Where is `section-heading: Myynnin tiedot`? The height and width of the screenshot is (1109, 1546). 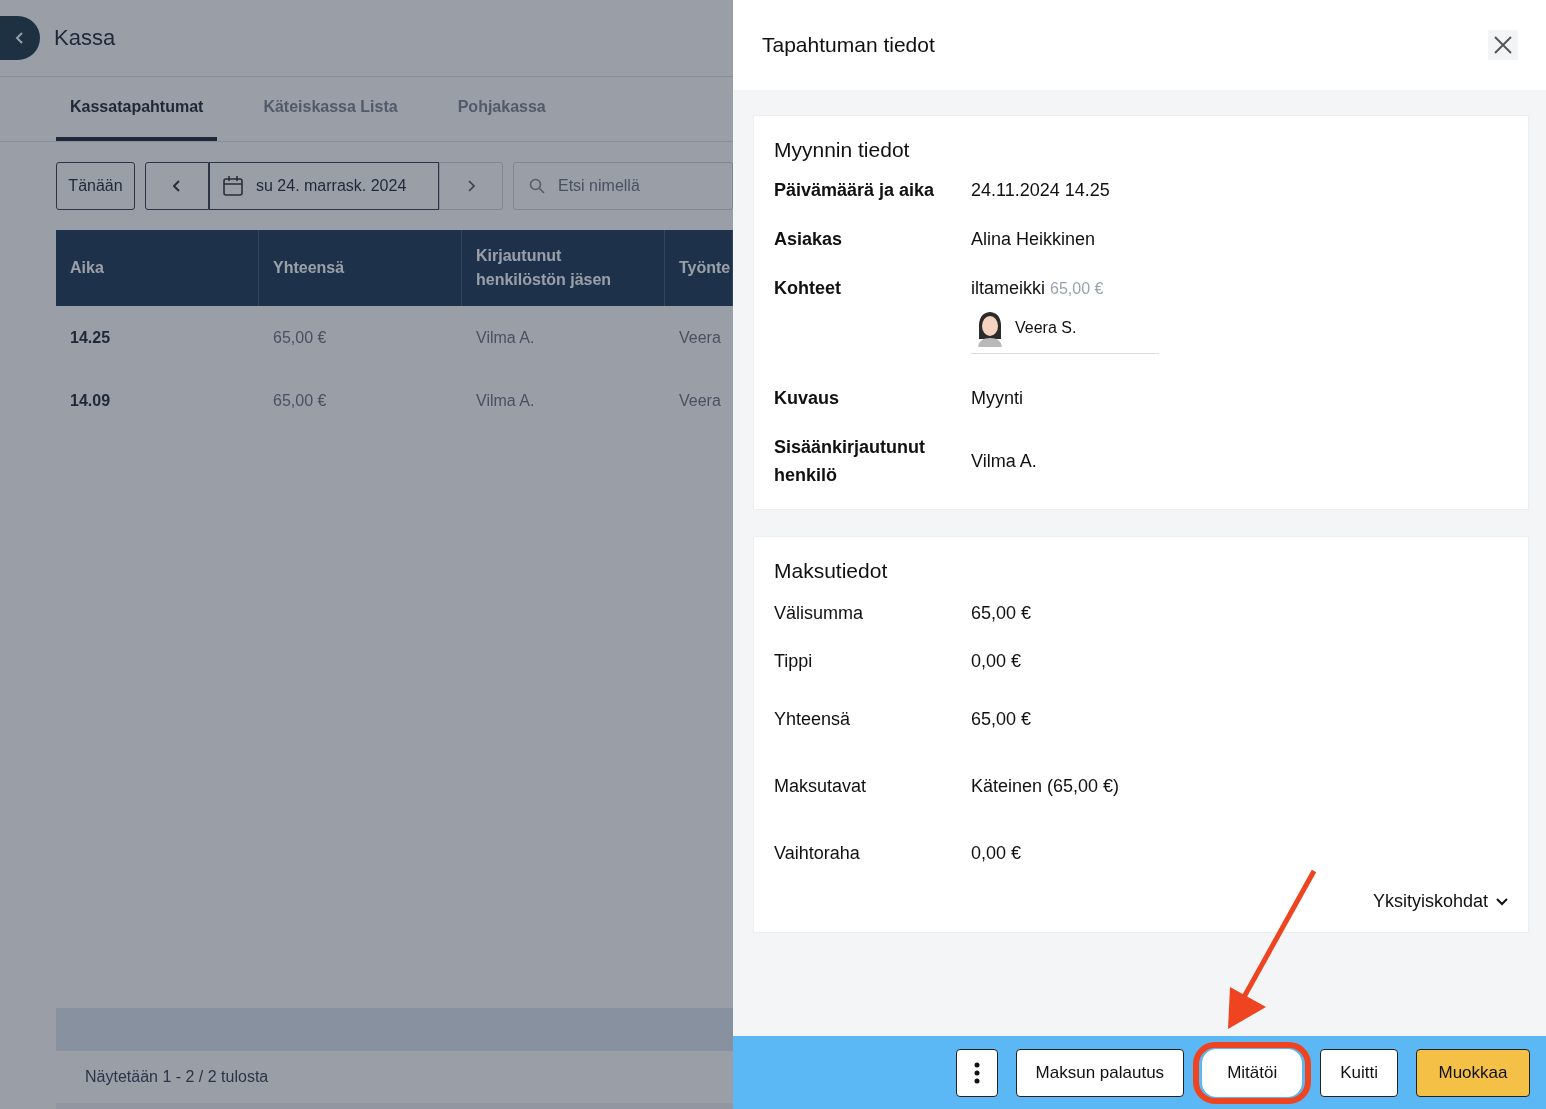 section-heading: Myynnin tiedot is located at coordinates (842, 150).